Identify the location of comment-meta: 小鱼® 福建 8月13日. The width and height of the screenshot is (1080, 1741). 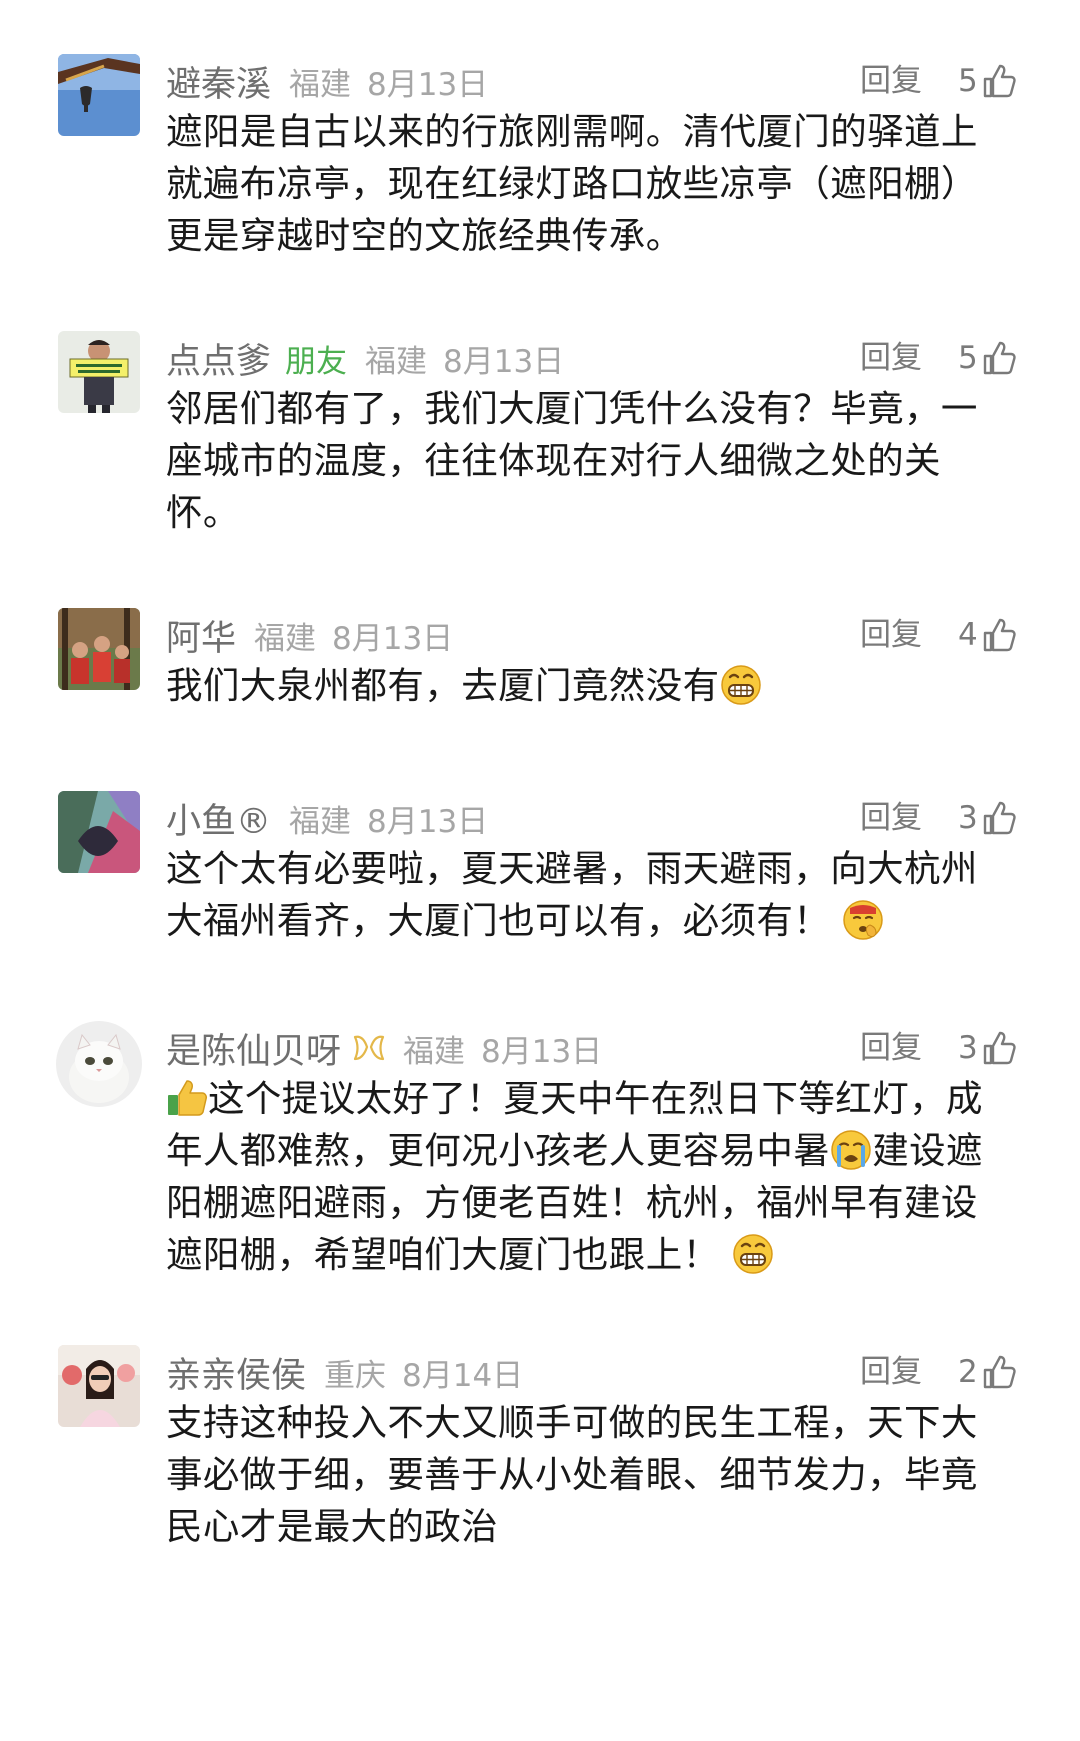
(327, 818).